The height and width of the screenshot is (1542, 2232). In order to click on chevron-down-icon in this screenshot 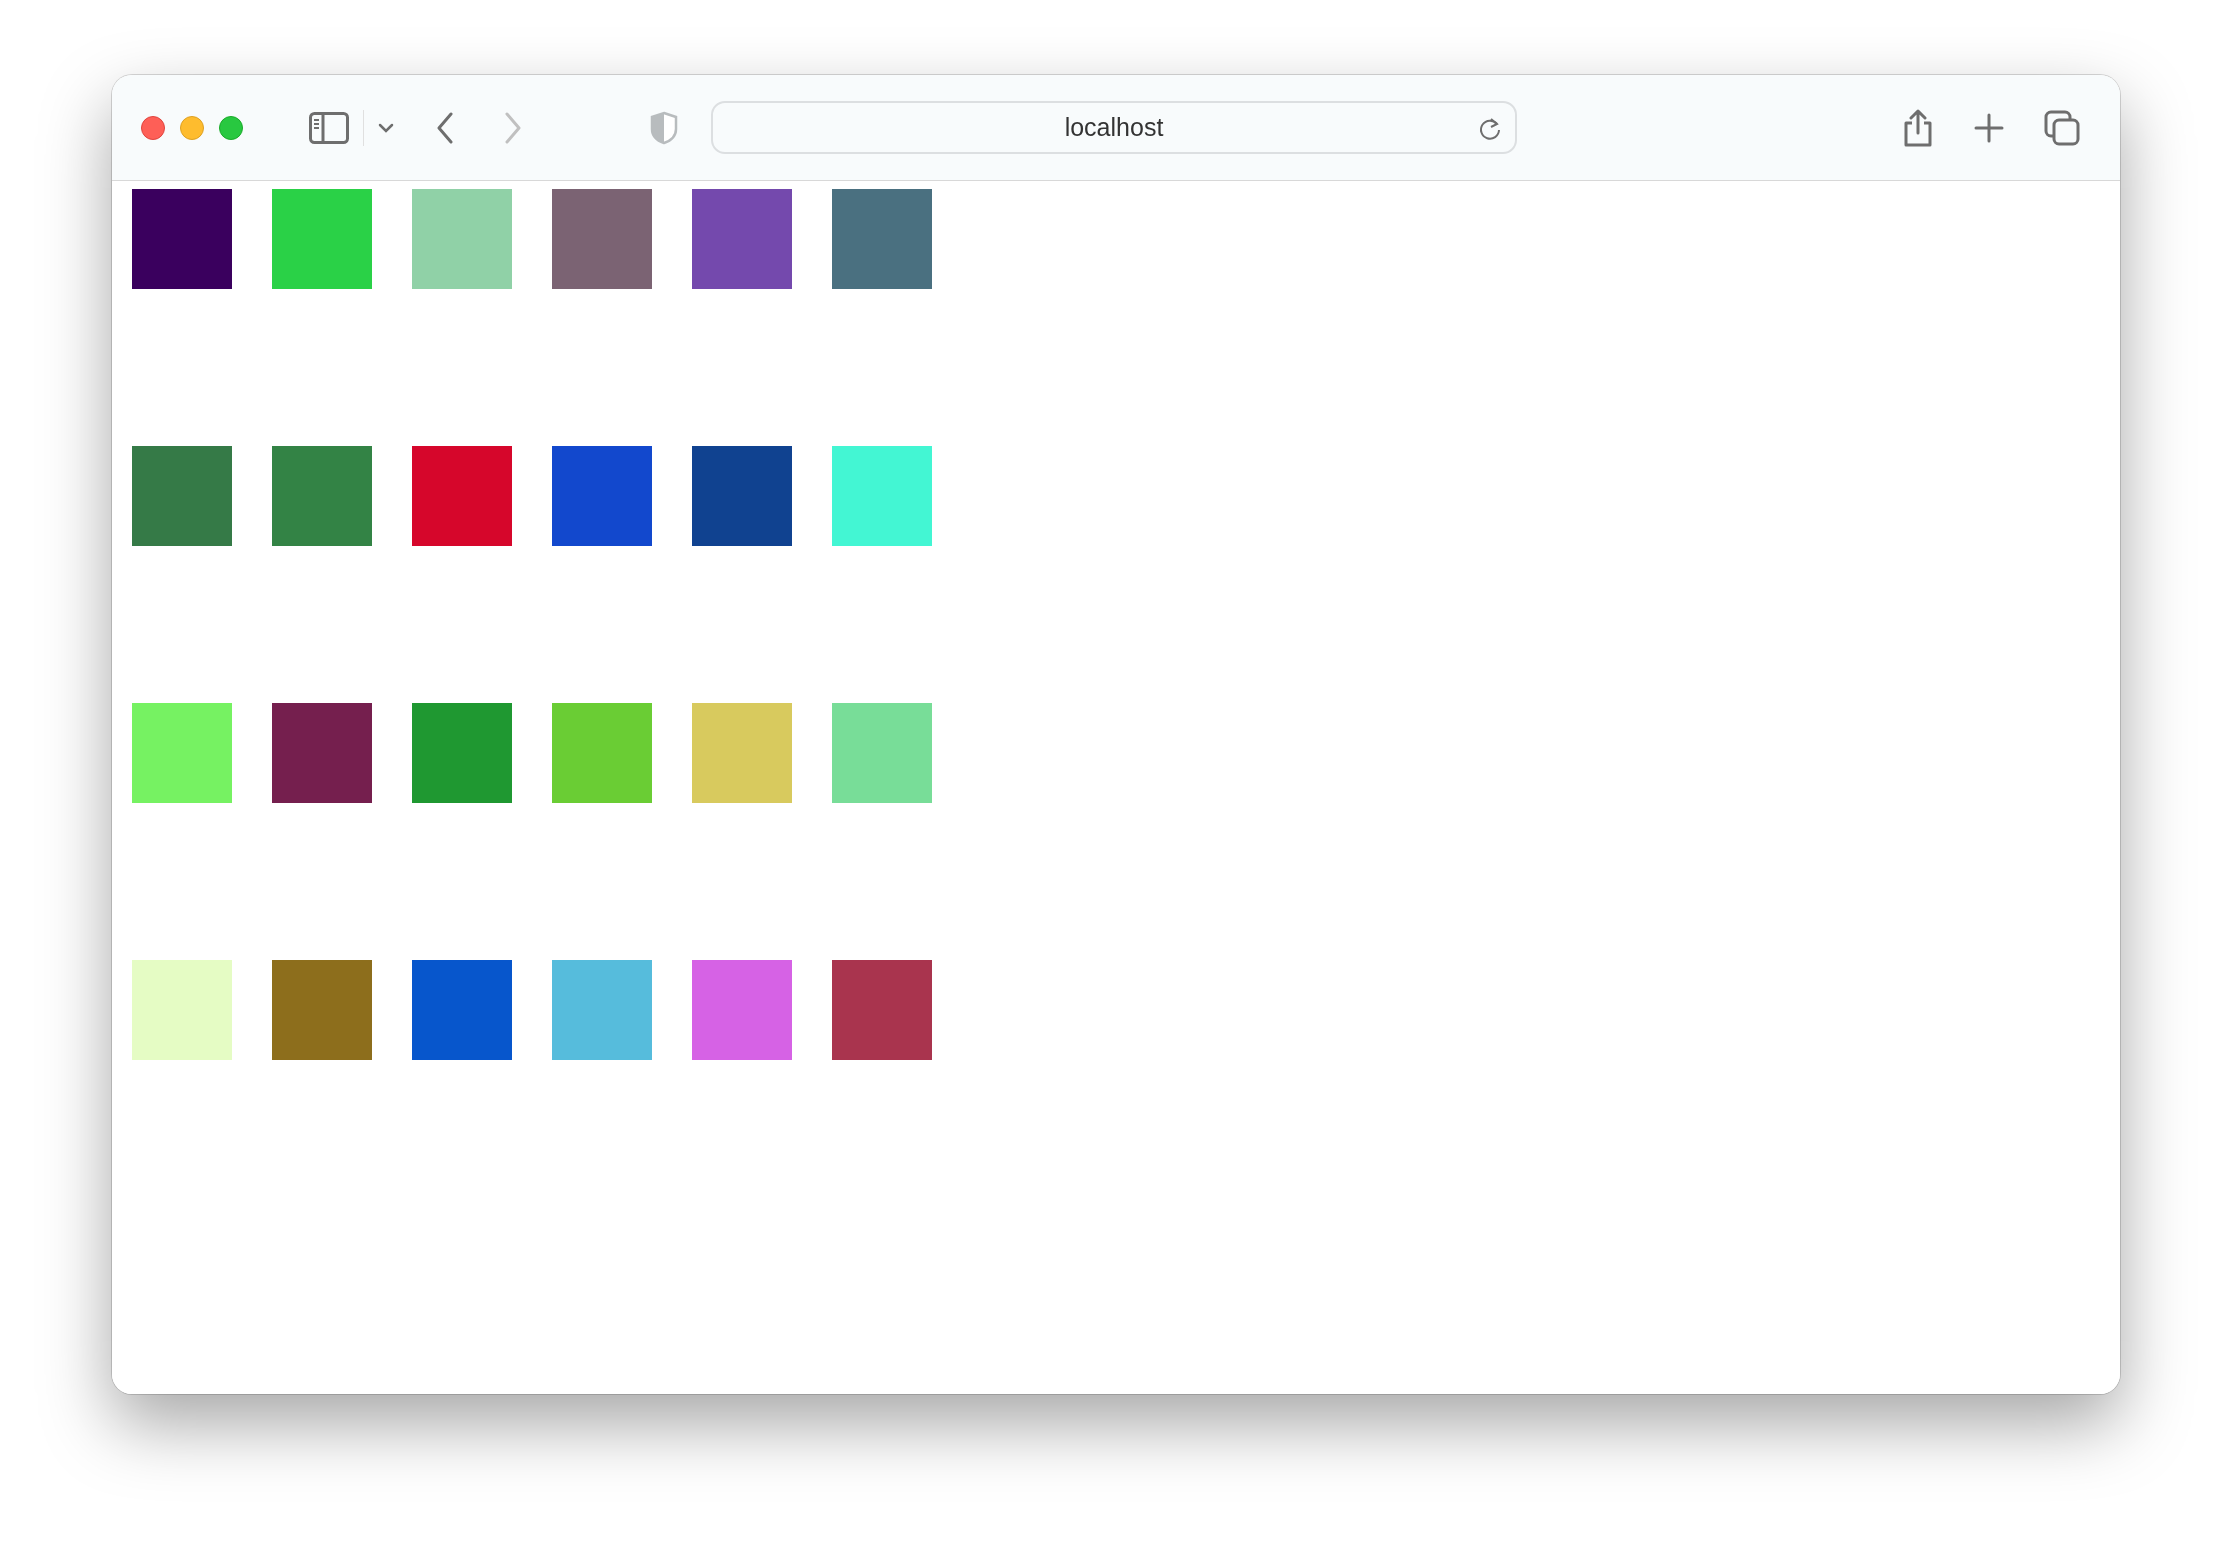, I will do `click(386, 127)`.